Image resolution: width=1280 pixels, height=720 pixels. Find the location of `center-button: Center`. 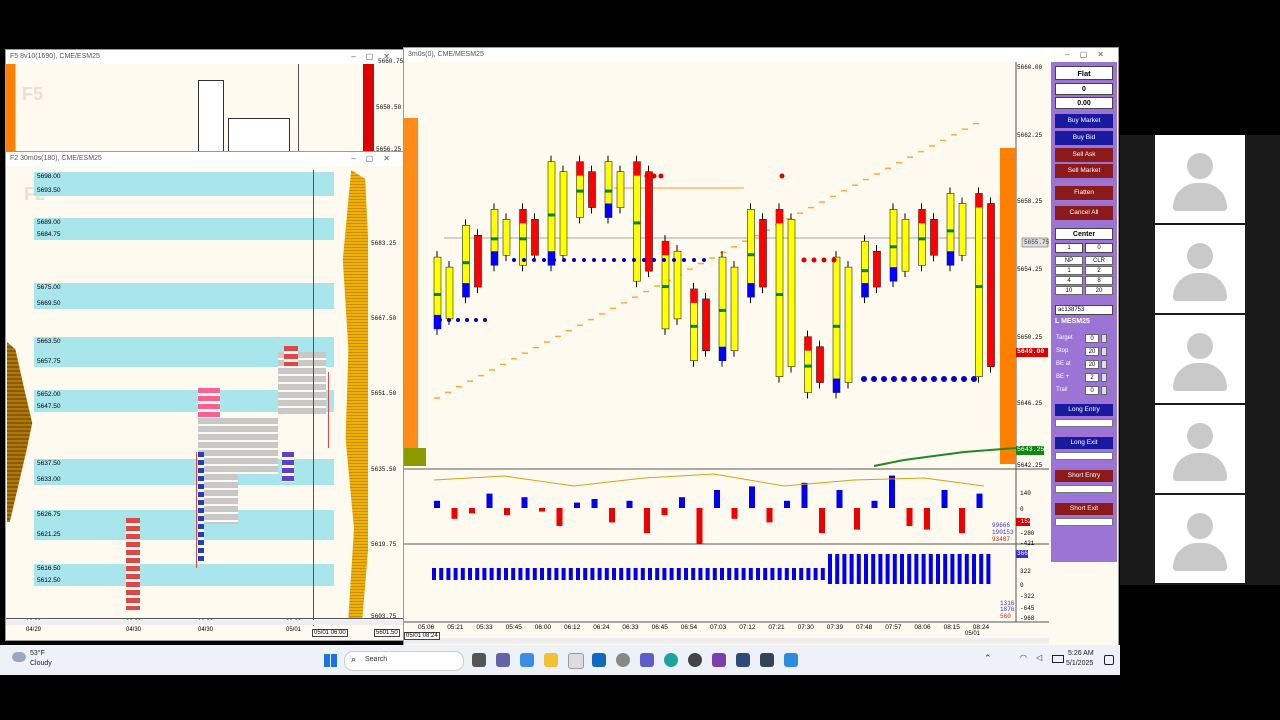

center-button: Center is located at coordinates (1084, 234).